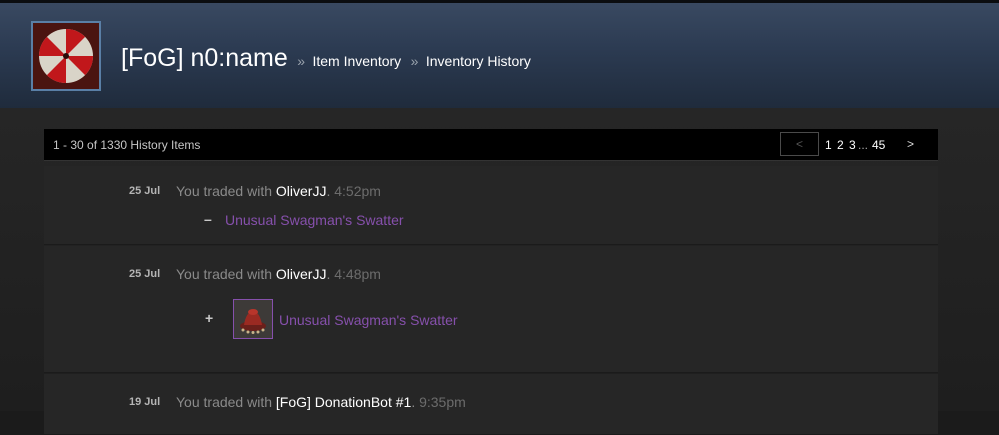 This screenshot has width=999, height=435. I want to click on history-date: 19 Jul, so click(145, 402).